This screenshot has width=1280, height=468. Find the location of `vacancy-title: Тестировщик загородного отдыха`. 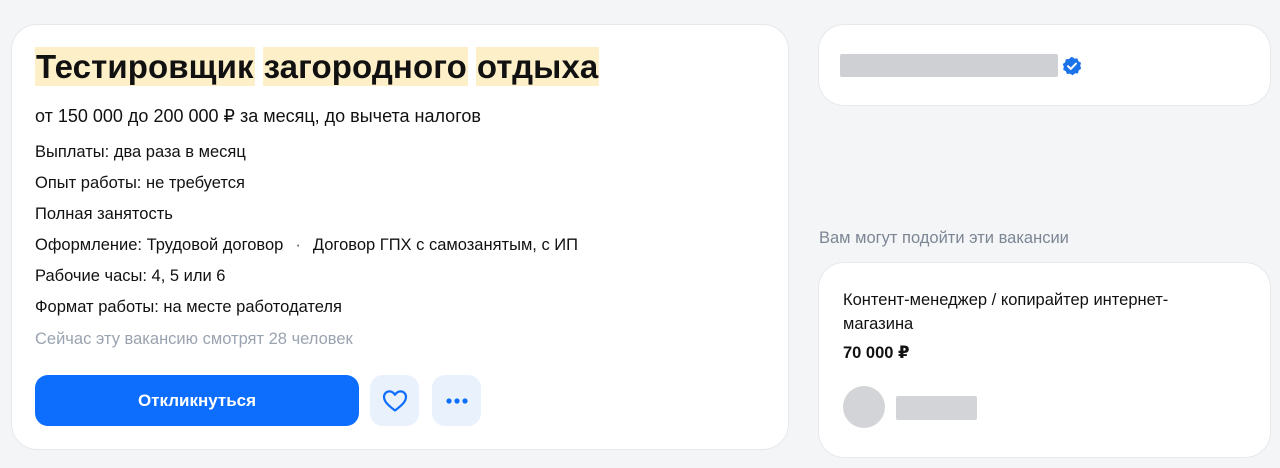

vacancy-title: Тестировщик загородного отдыха is located at coordinates (317, 67).